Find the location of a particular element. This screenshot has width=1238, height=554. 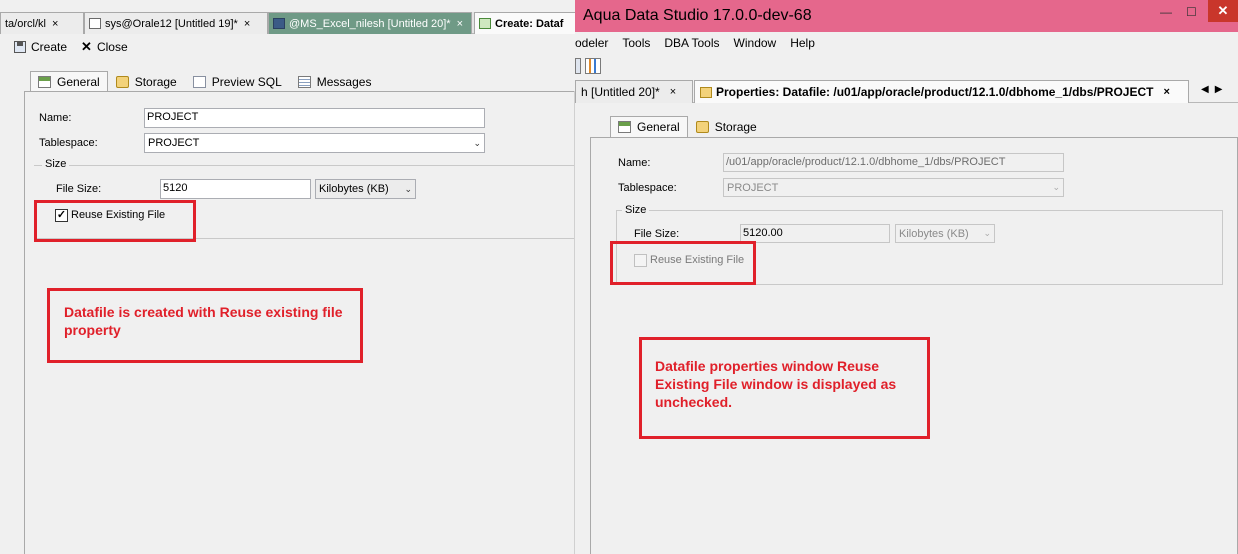

close-button: ✕ Close is located at coordinates (104, 47).